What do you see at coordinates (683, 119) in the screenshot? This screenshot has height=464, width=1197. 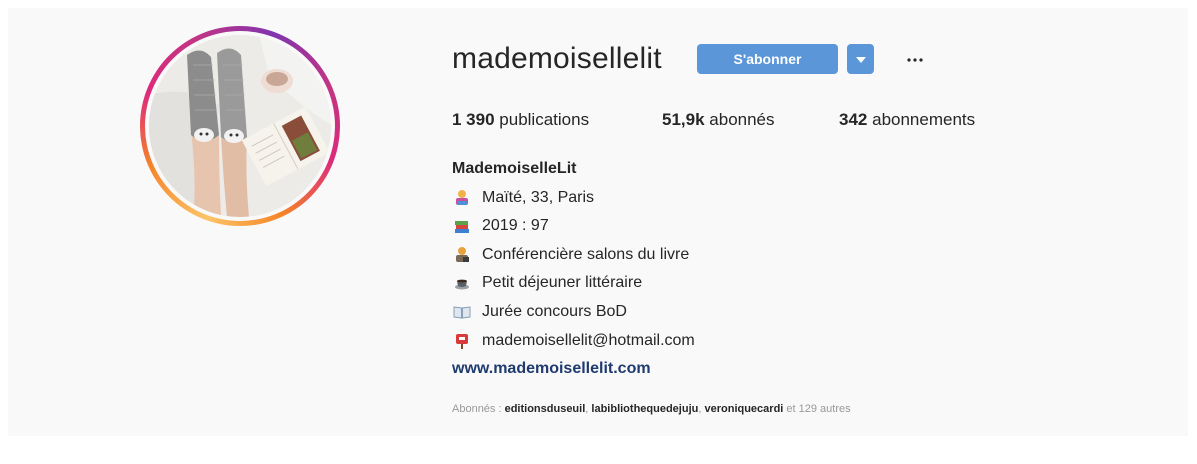 I see `followers-count: 51,9k` at bounding box center [683, 119].